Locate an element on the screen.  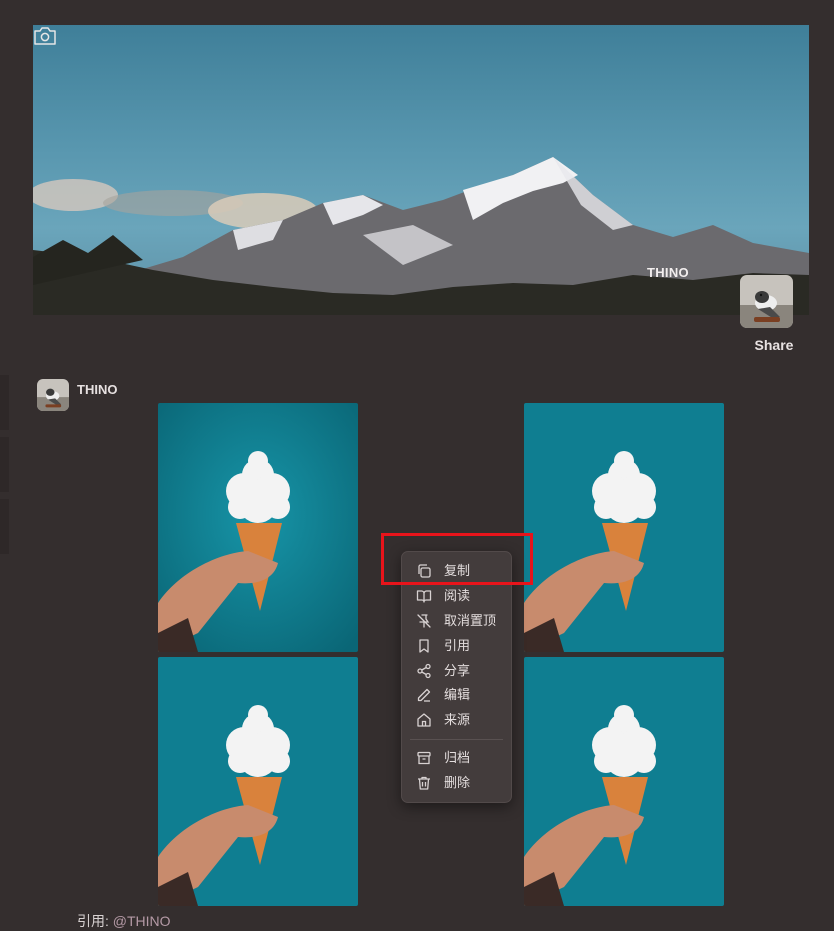
menu-item-edit: 编辑 is located at coordinates (456, 695).